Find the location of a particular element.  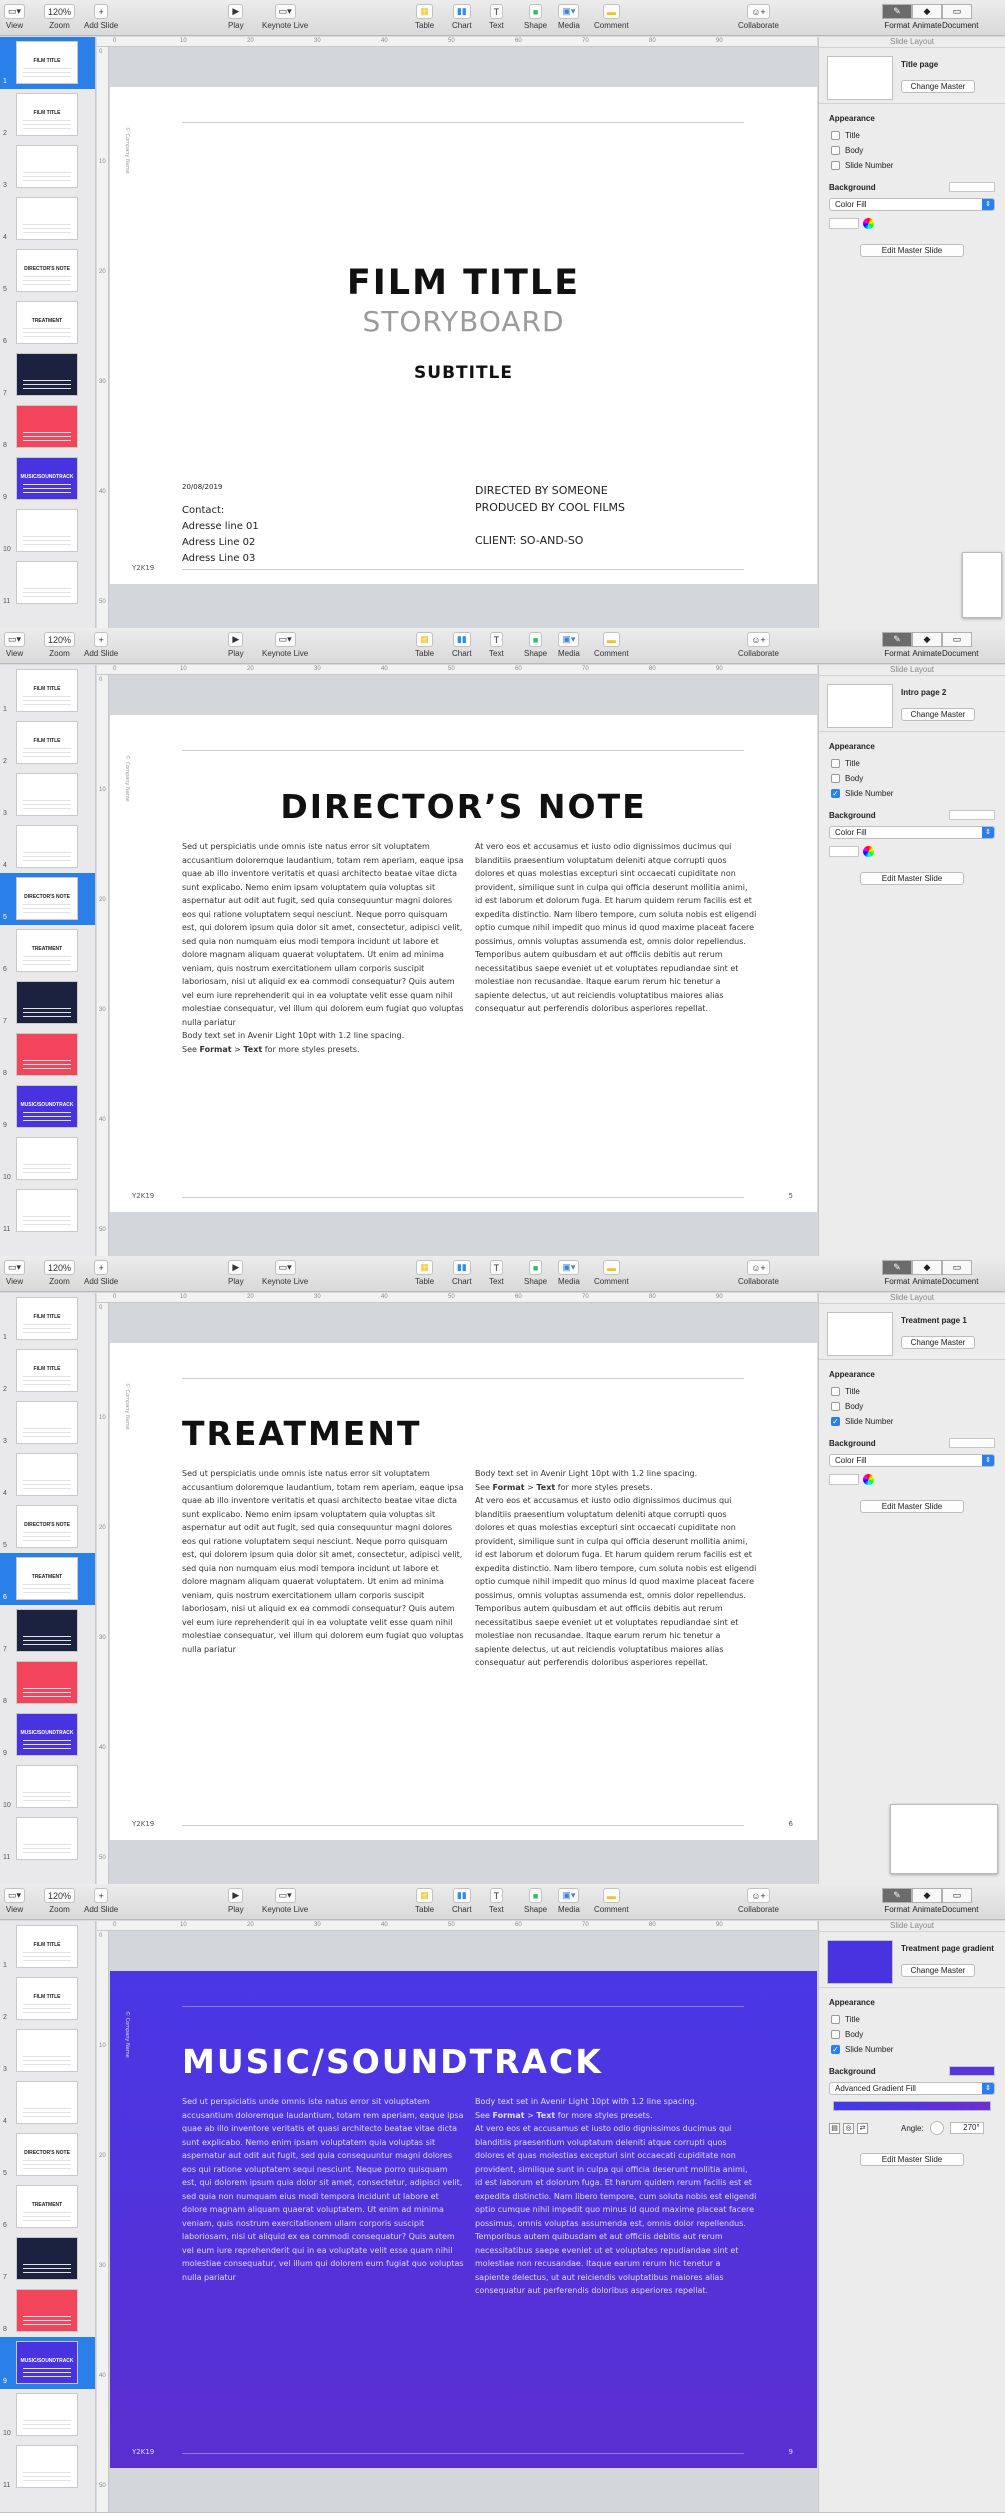

fill-type-select: Advanced Gradient Fill ⇕ is located at coordinates (912, 2088).